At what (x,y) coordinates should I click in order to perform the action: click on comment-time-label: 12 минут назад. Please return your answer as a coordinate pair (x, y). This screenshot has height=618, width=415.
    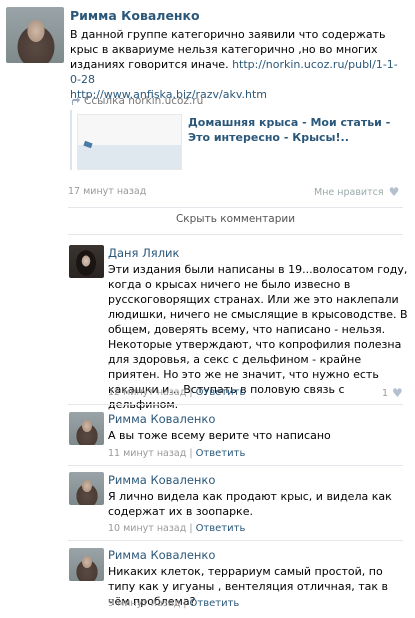
    Looking at the image, I should click on (147, 392).